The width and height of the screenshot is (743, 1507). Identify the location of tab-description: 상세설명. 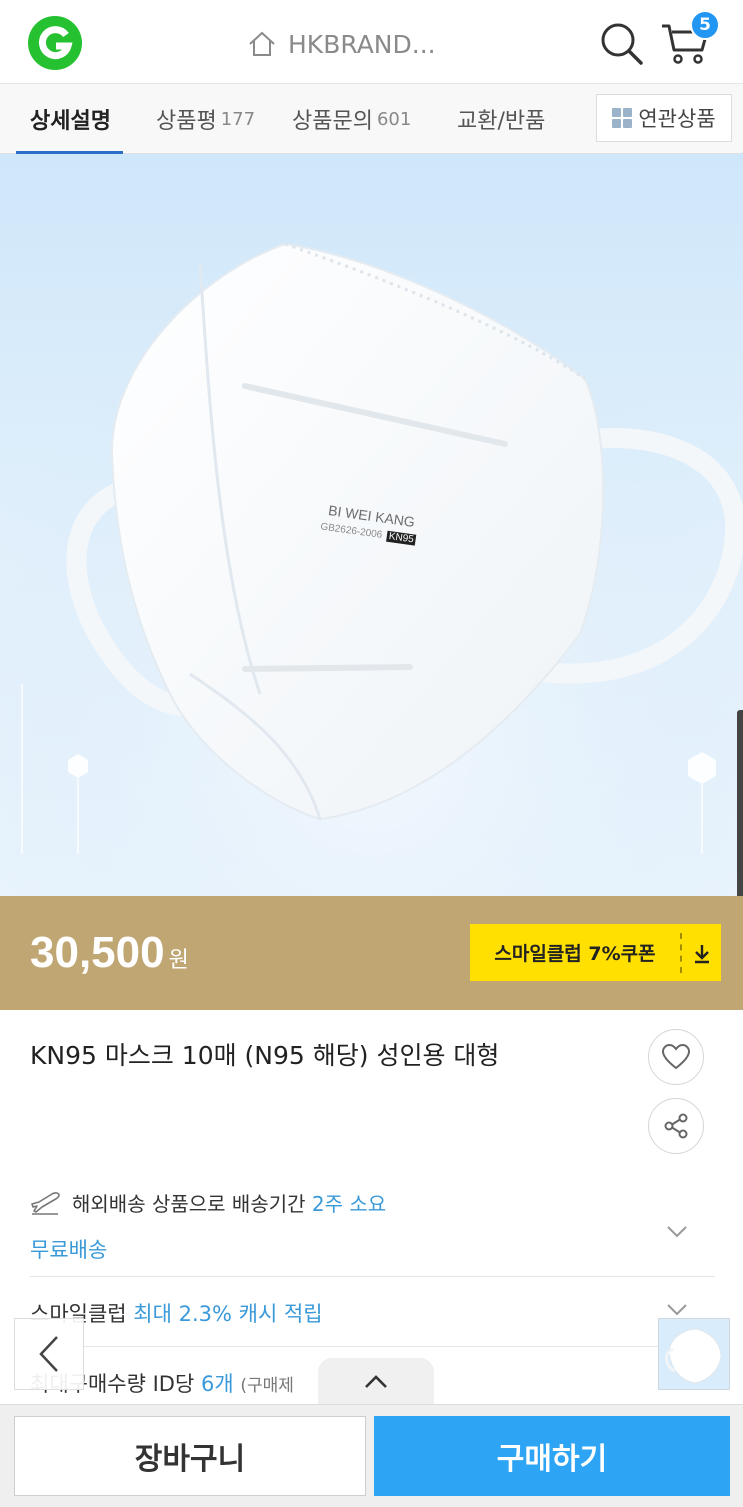
(69, 119).